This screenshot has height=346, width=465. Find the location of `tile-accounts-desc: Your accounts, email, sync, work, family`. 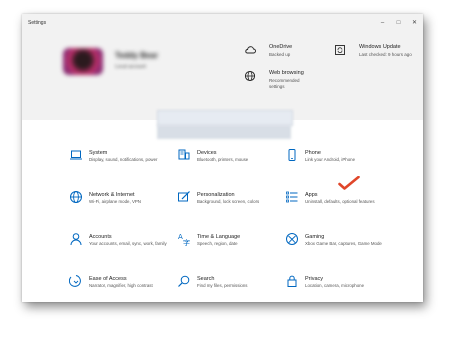

tile-accounts-desc: Your accounts, email, sync, work, family is located at coordinates (128, 243).